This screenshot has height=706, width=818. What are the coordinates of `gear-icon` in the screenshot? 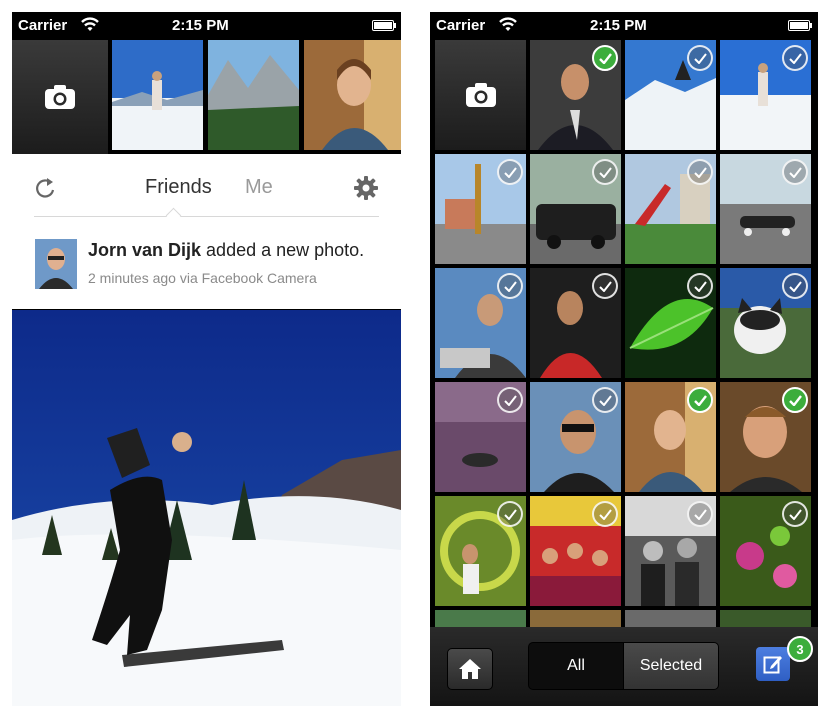 It's located at (366, 188).